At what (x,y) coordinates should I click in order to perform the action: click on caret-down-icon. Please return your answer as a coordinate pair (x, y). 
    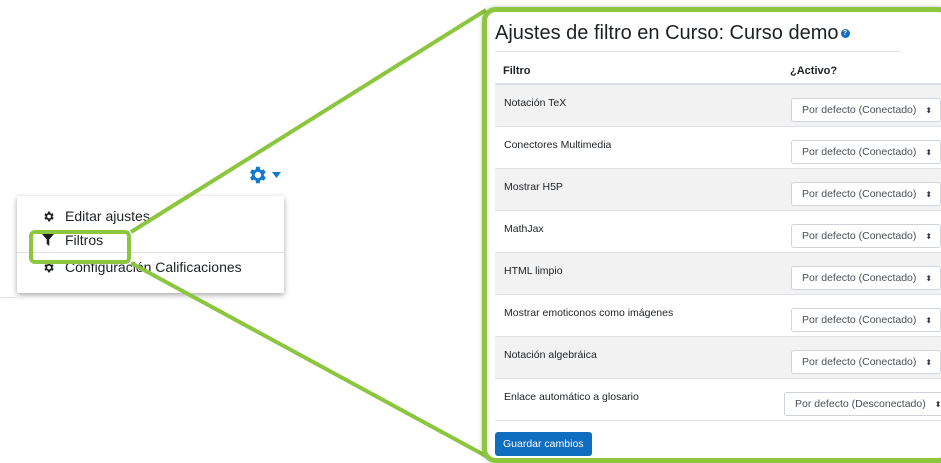
    Looking at the image, I should click on (276, 175).